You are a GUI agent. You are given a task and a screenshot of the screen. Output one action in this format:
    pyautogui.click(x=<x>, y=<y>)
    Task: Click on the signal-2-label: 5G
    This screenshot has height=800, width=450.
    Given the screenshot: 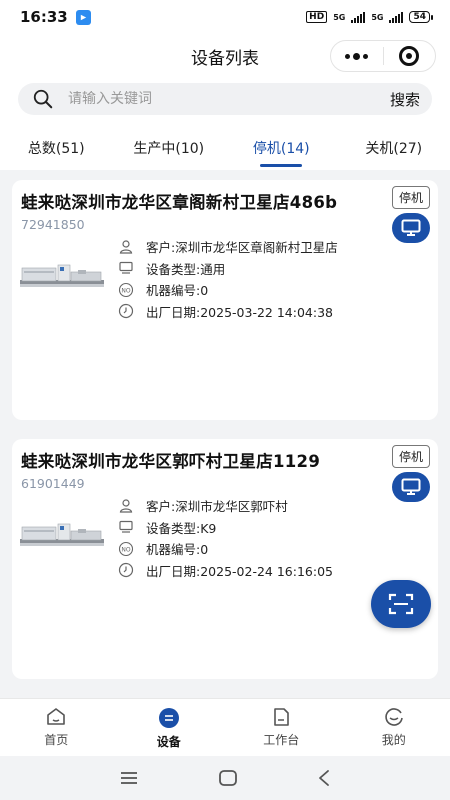 What is the action you would take?
    pyautogui.click(x=377, y=17)
    